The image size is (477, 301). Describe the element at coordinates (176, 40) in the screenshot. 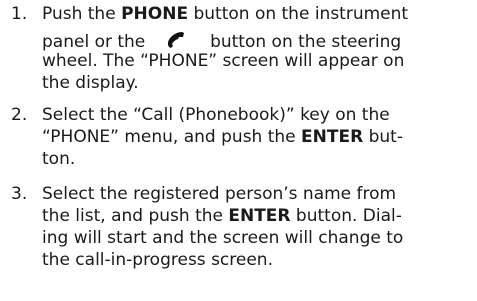

I see `phone-handset-icon` at that location.